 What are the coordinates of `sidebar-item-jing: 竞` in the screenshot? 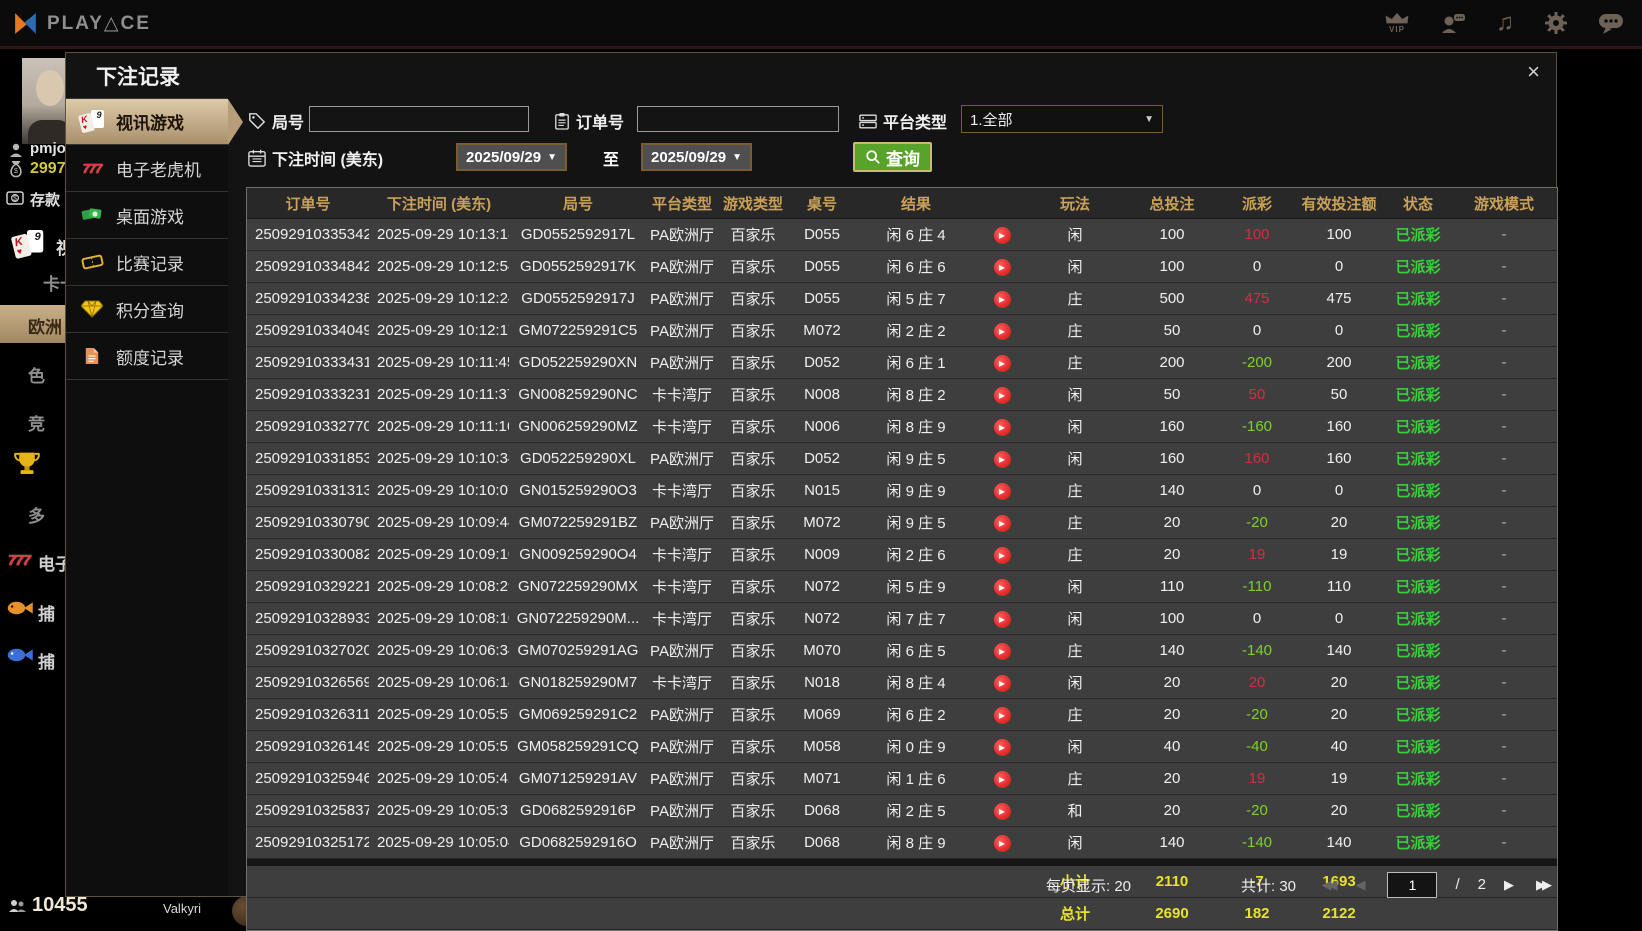 It's located at (36, 422).